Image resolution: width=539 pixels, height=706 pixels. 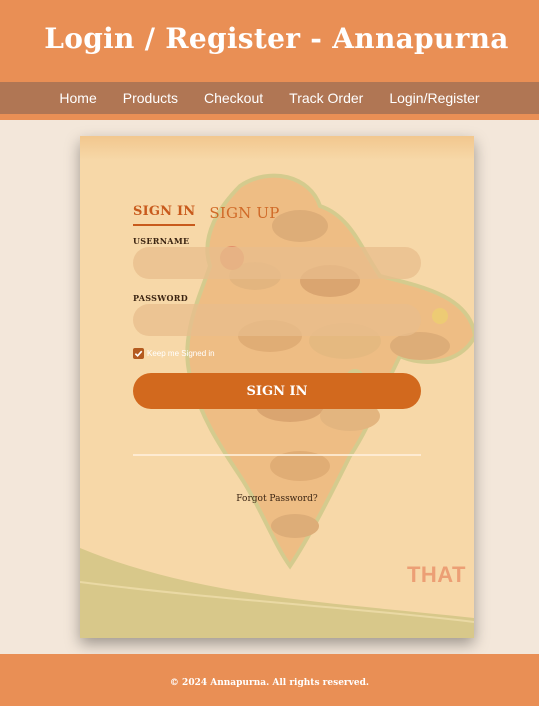 What do you see at coordinates (150, 98) in the screenshot?
I see `nav-link-products: Products` at bounding box center [150, 98].